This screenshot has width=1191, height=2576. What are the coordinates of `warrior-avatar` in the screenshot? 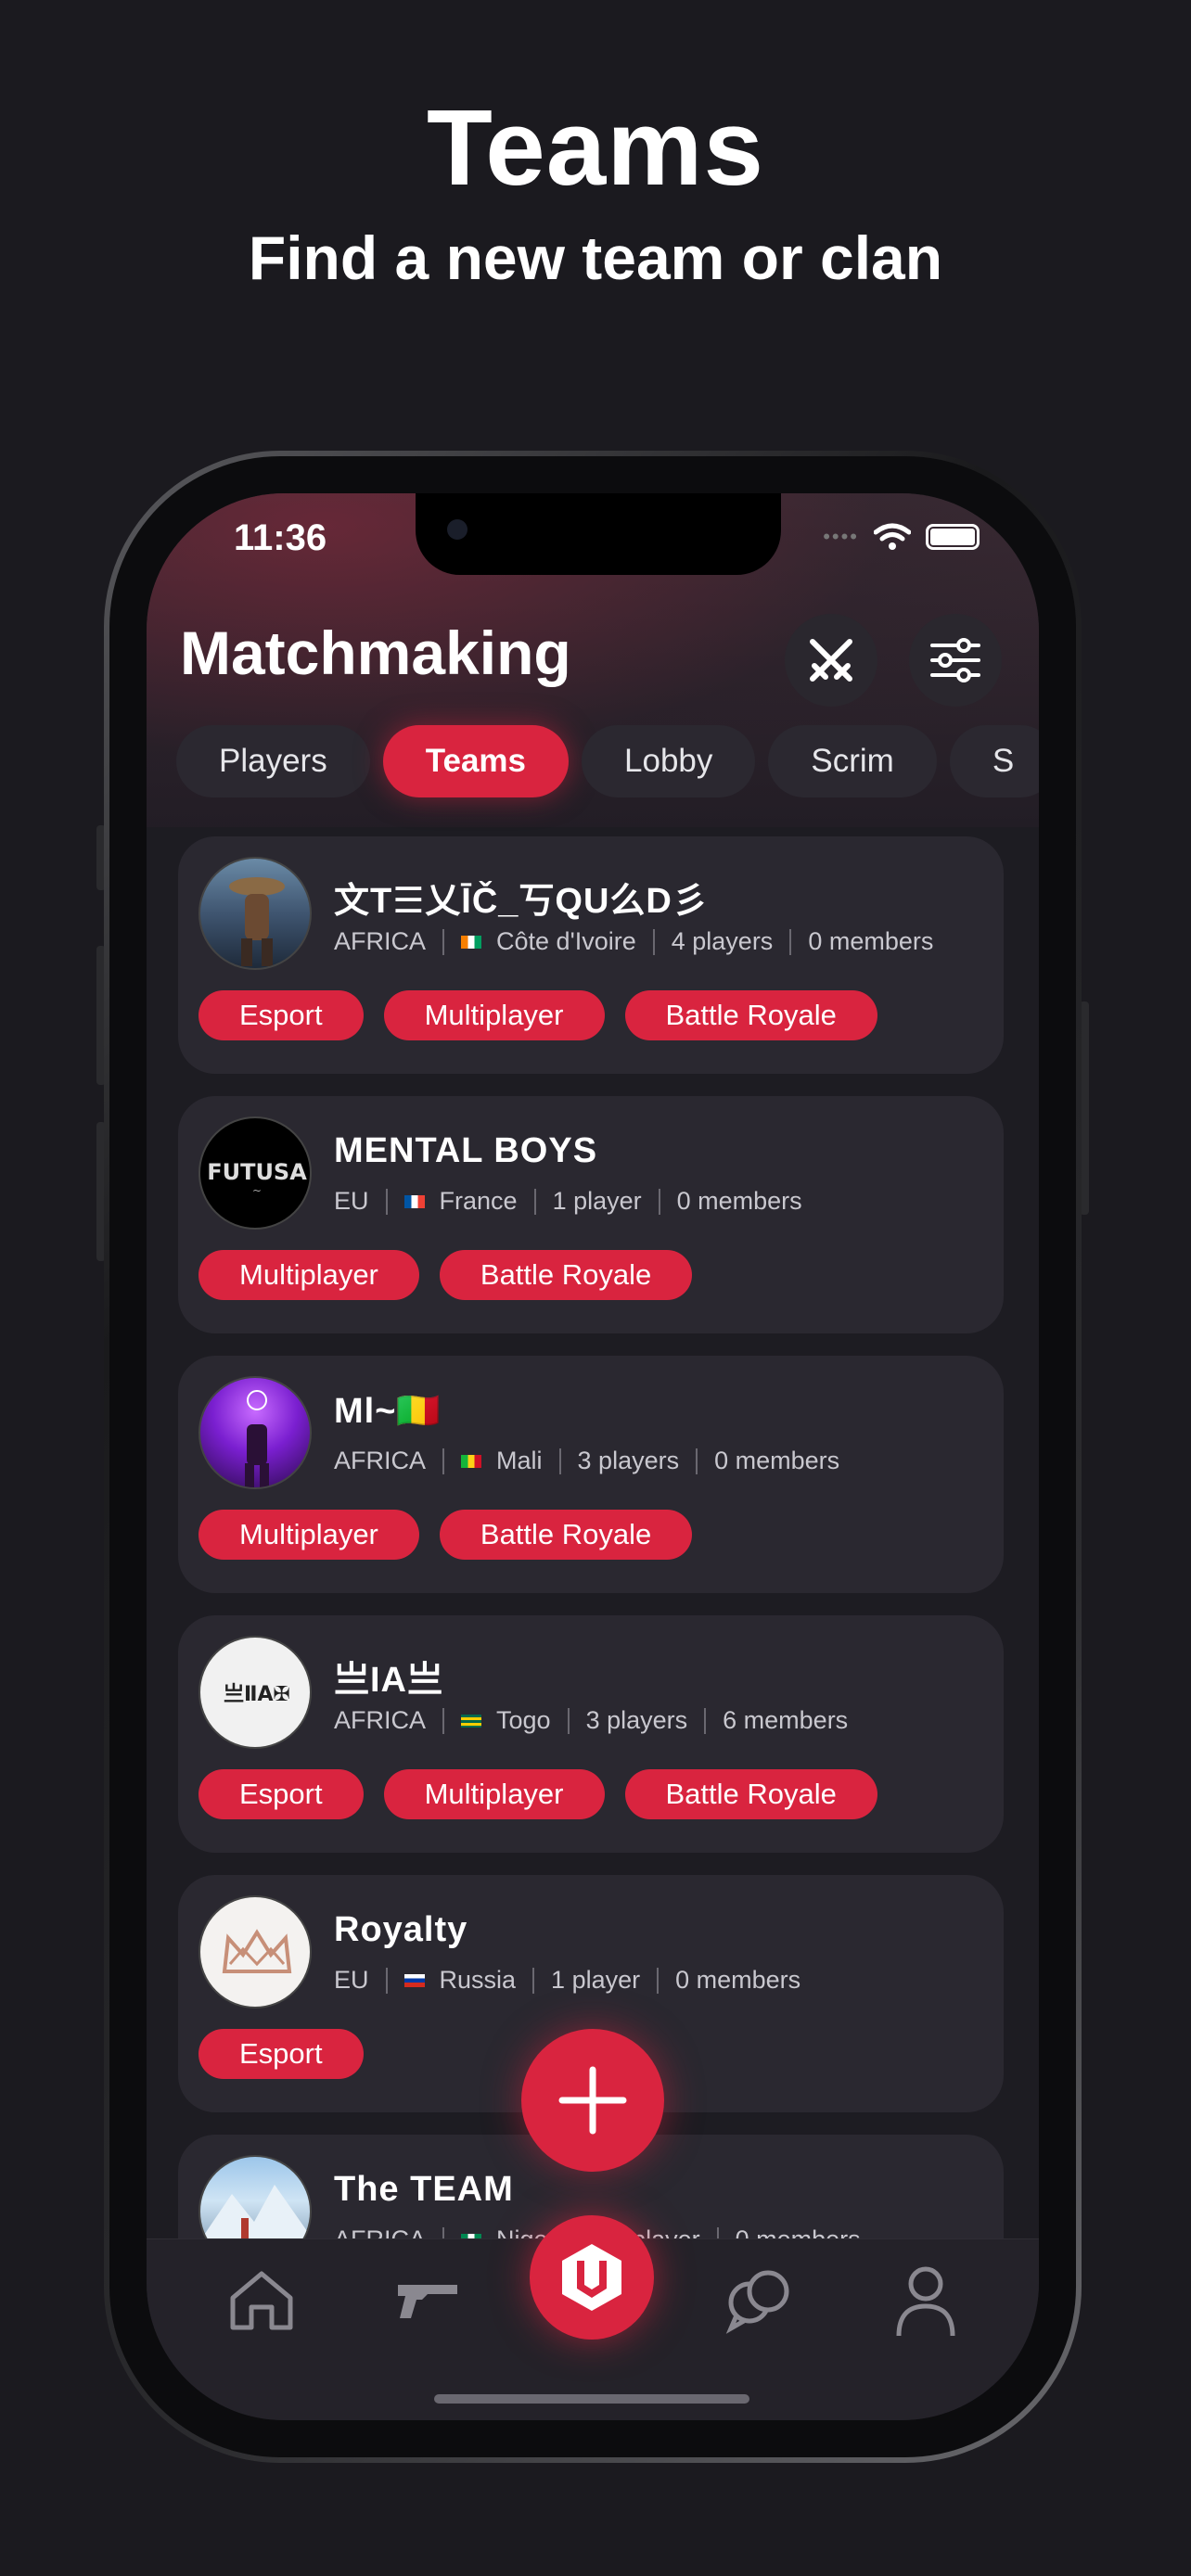 It's located at (255, 913).